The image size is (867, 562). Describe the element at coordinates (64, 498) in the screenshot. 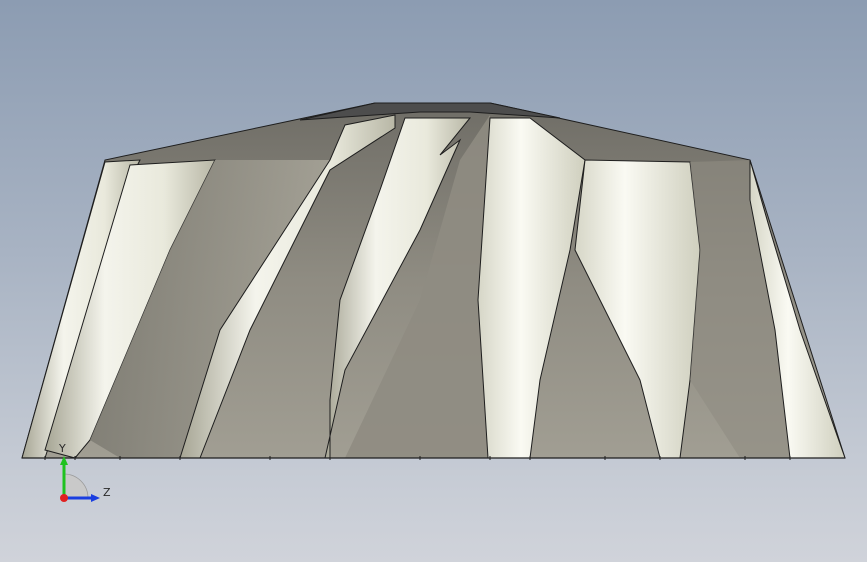

I see `origin-dot` at that location.